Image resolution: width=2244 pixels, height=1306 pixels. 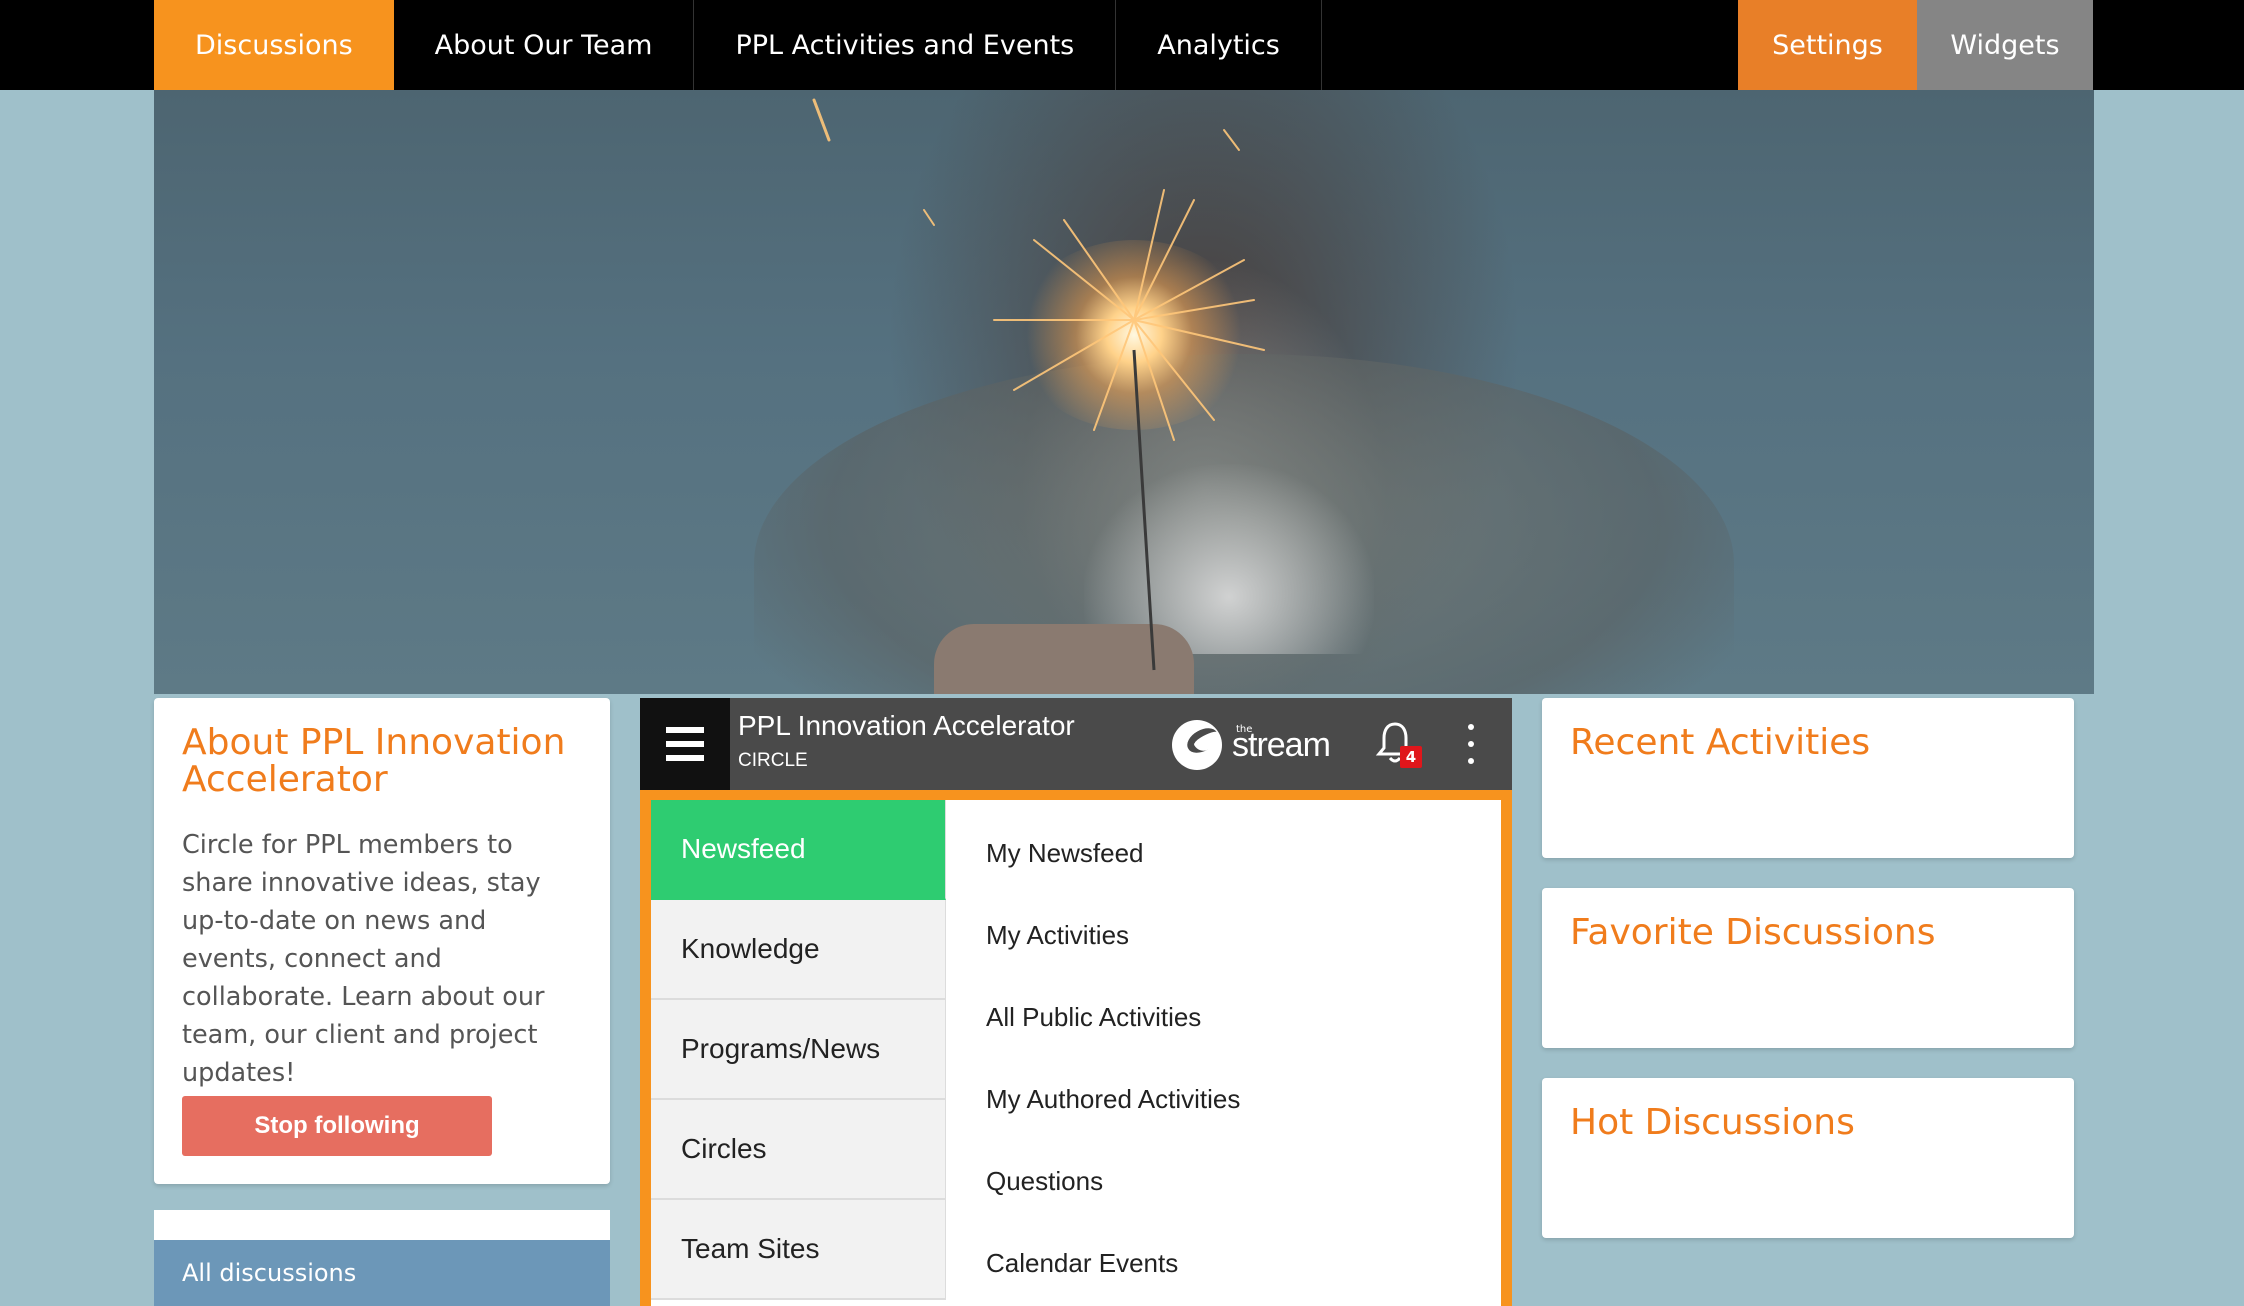 What do you see at coordinates (1113, 935) in the screenshot?
I see `submenu-my-activities: My Activities` at bounding box center [1113, 935].